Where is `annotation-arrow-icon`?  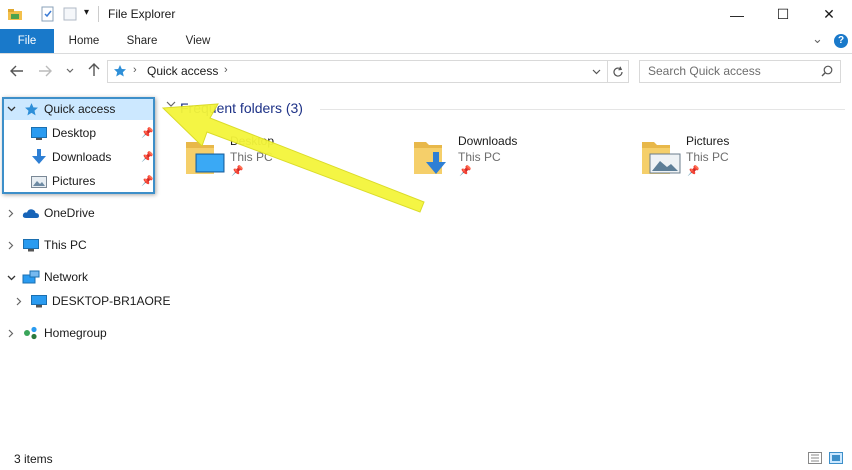
annotation-arrow-icon is located at coordinates (293, 158).